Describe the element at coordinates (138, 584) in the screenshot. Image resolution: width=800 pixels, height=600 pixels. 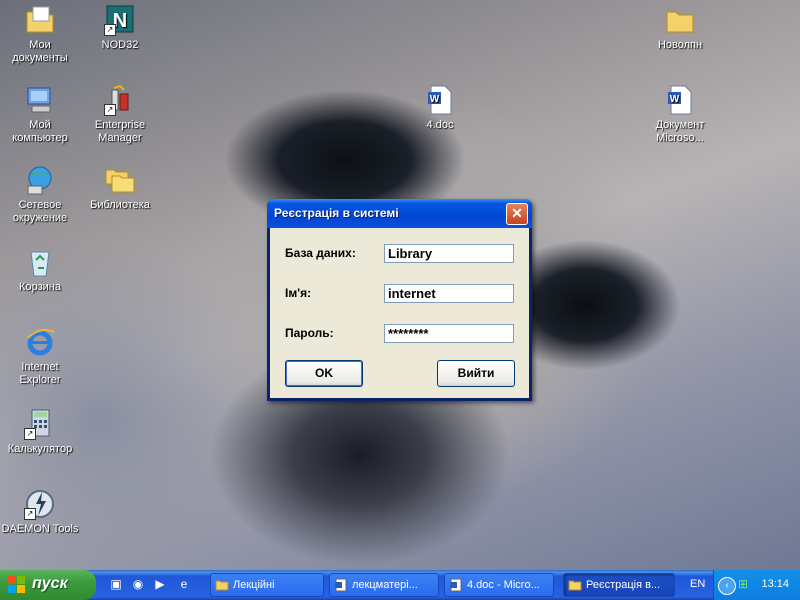
I see `media-player-icon: ◉` at that location.